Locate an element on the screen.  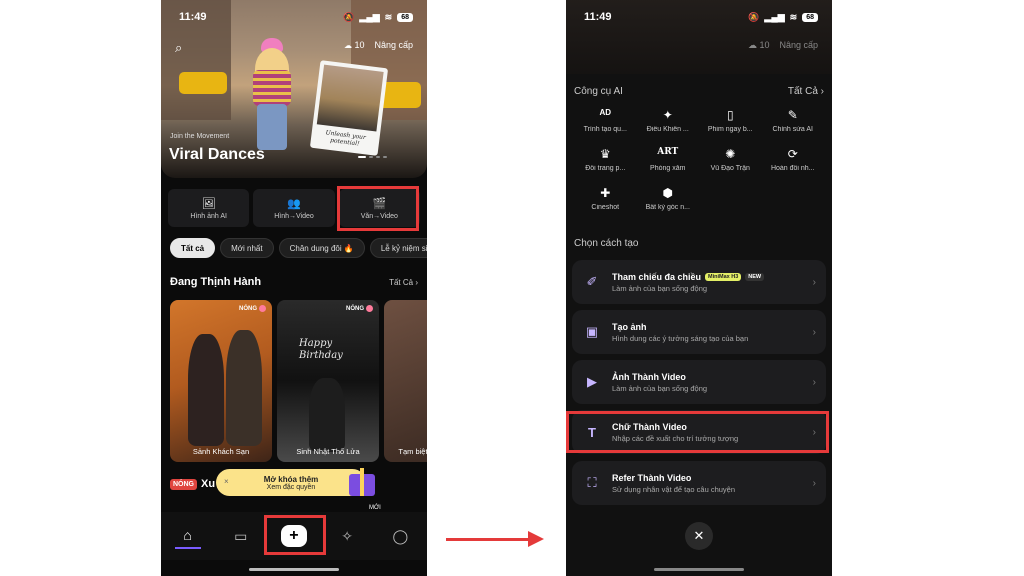
wifi-icon: ≋ is located at coordinates (793, 16).